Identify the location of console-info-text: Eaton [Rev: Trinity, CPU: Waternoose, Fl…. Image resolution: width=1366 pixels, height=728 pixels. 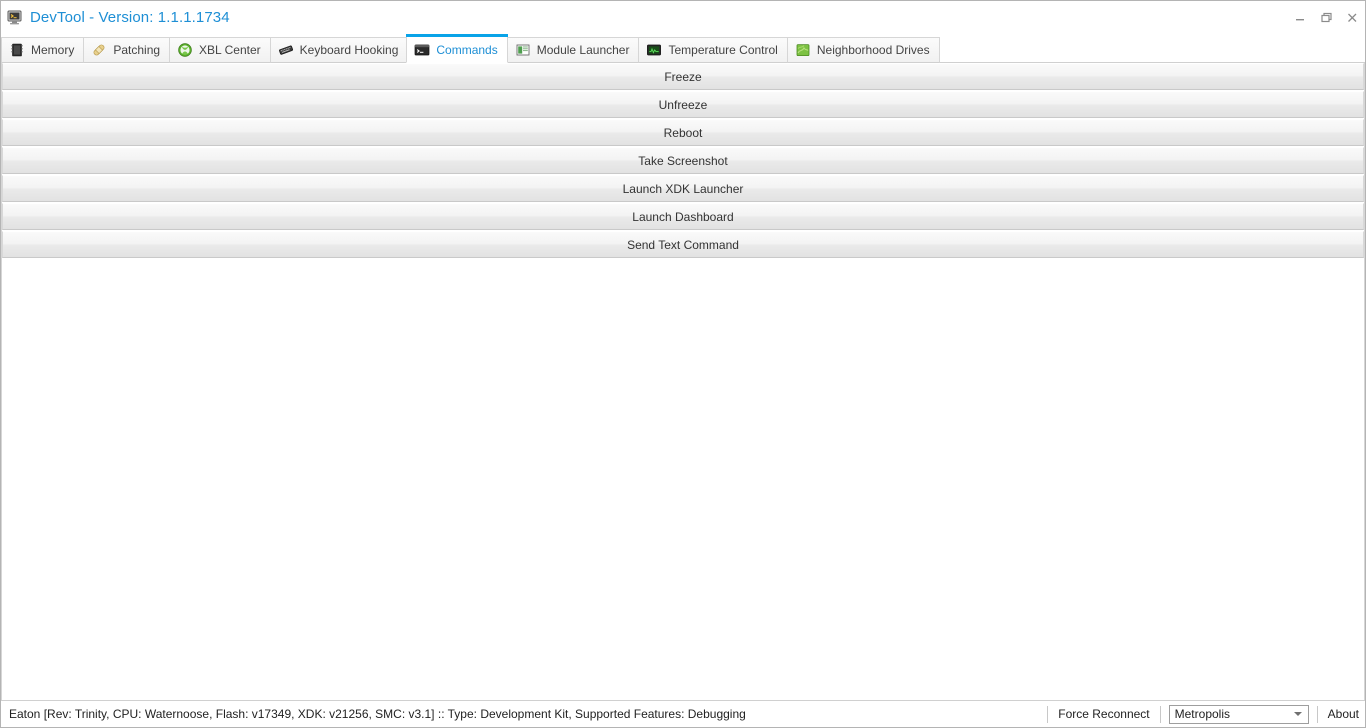
(377, 714).